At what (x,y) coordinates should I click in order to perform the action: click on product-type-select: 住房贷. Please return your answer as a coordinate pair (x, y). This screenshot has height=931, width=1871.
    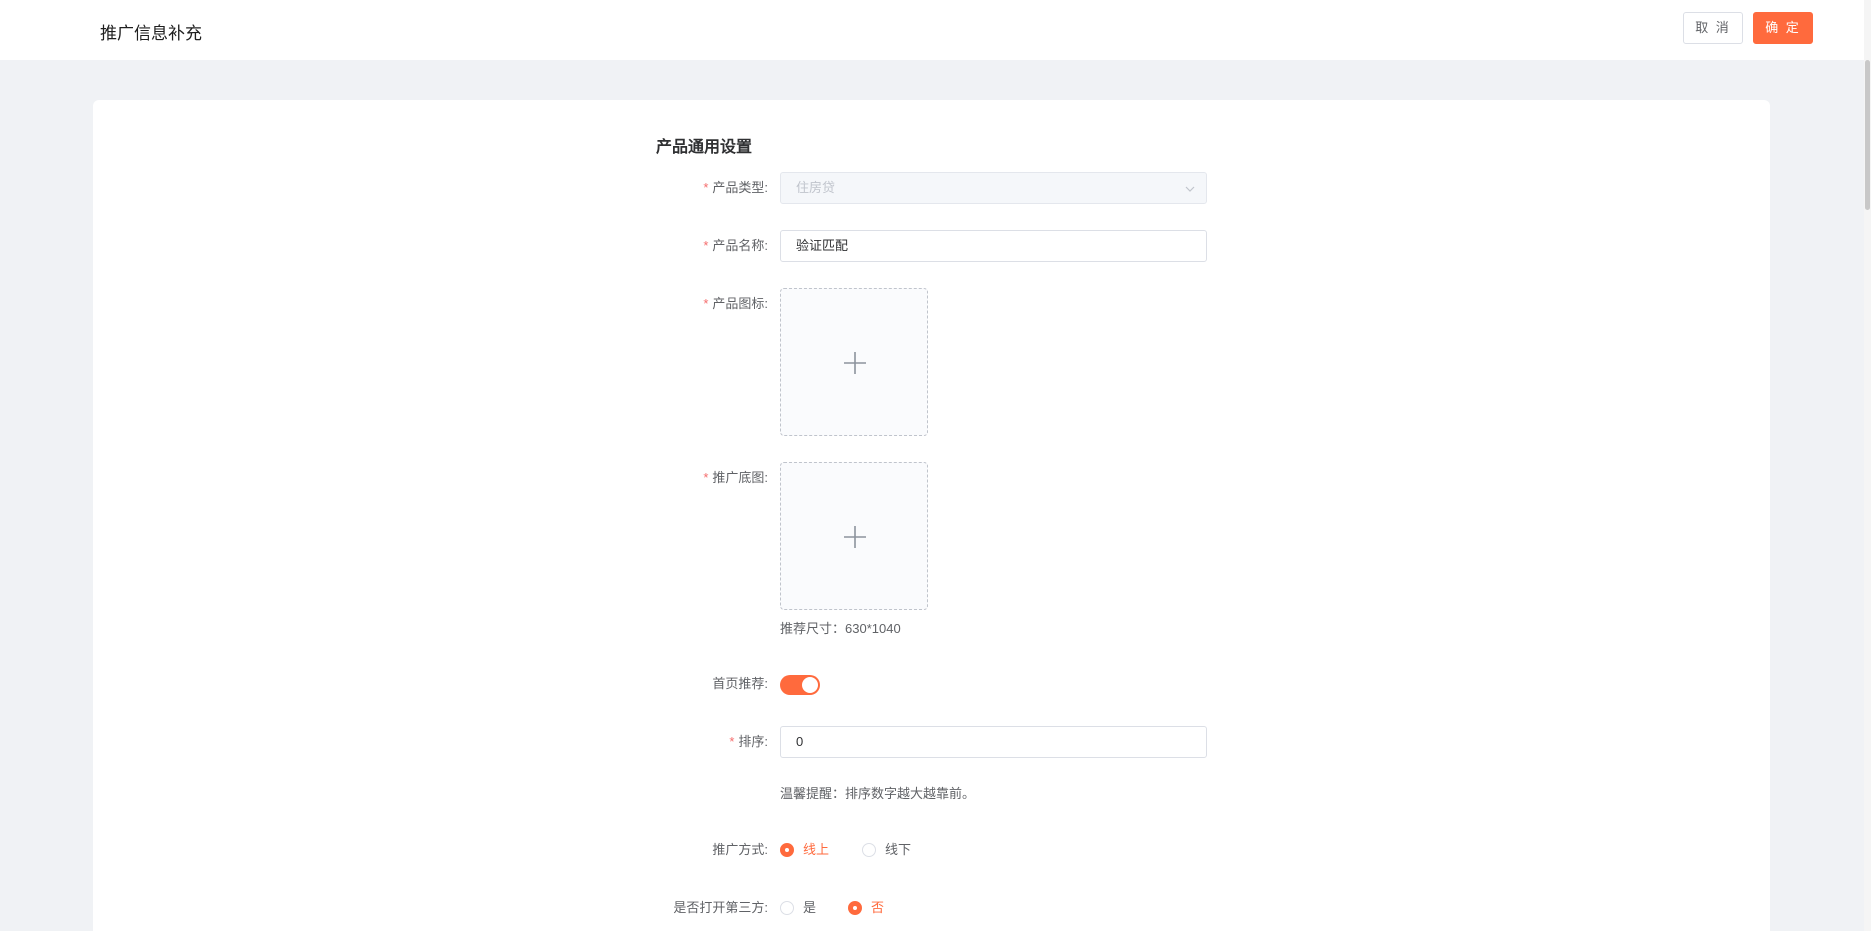
    Looking at the image, I should click on (993, 188).